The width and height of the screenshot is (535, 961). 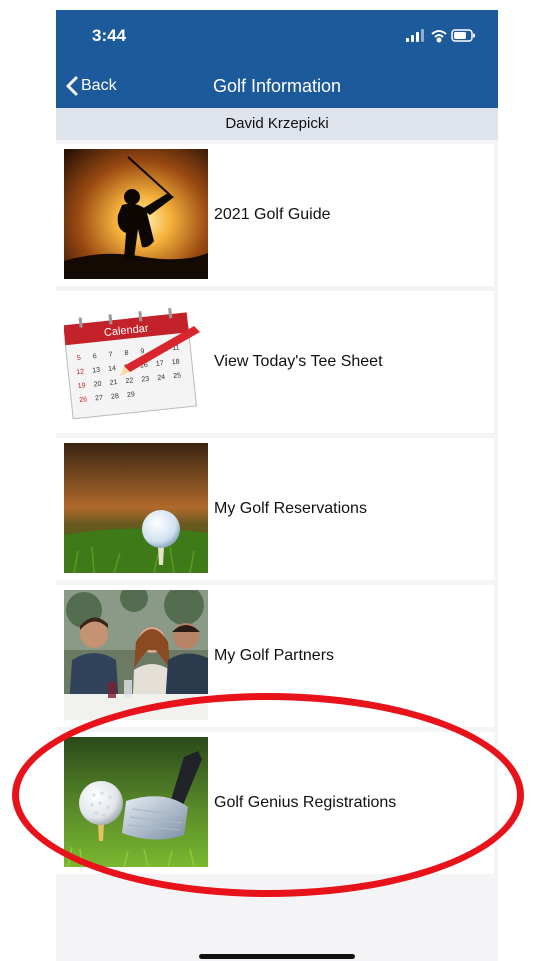 I want to click on menu-item-label: My Golf Partners, so click(x=274, y=655).